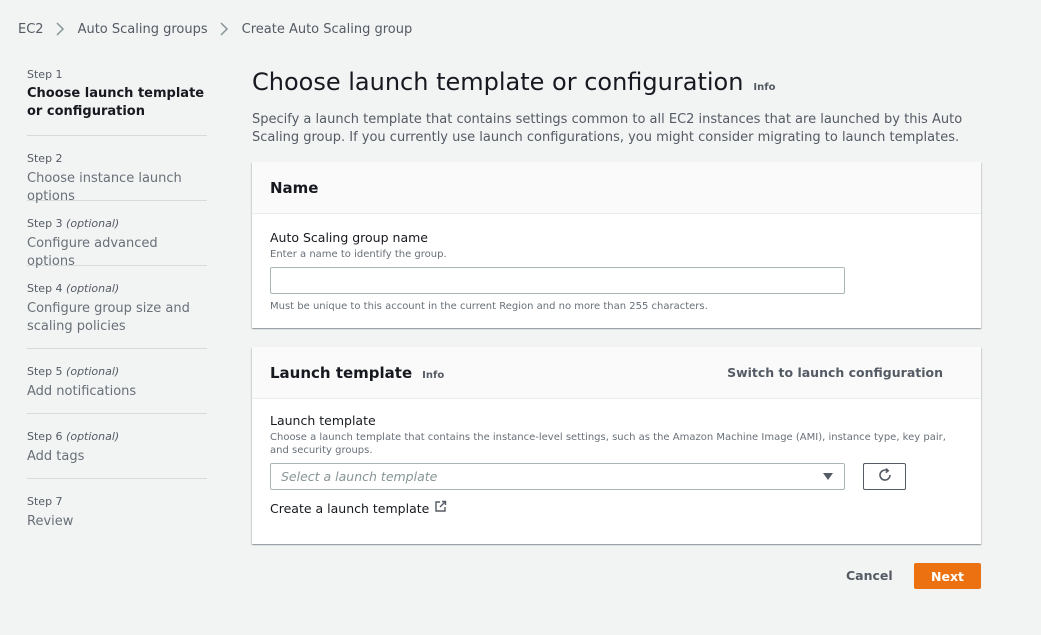 The width and height of the screenshot is (1041, 635). I want to click on field-label: Launch template, so click(323, 420).